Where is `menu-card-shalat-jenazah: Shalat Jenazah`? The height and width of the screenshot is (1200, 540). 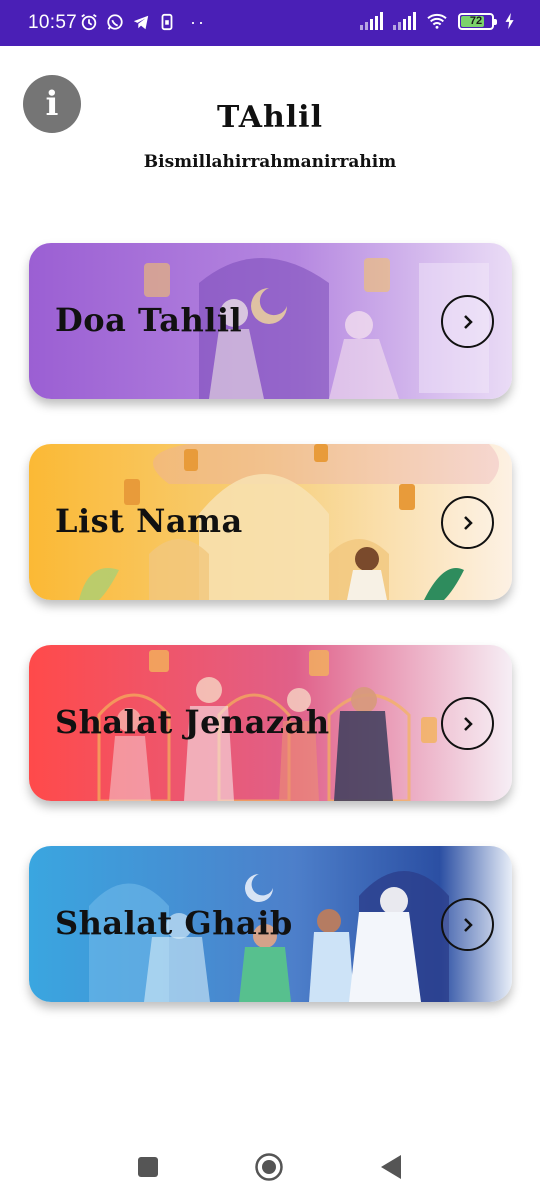
menu-card-shalat-jenazah: Shalat Jenazah is located at coordinates (270, 723).